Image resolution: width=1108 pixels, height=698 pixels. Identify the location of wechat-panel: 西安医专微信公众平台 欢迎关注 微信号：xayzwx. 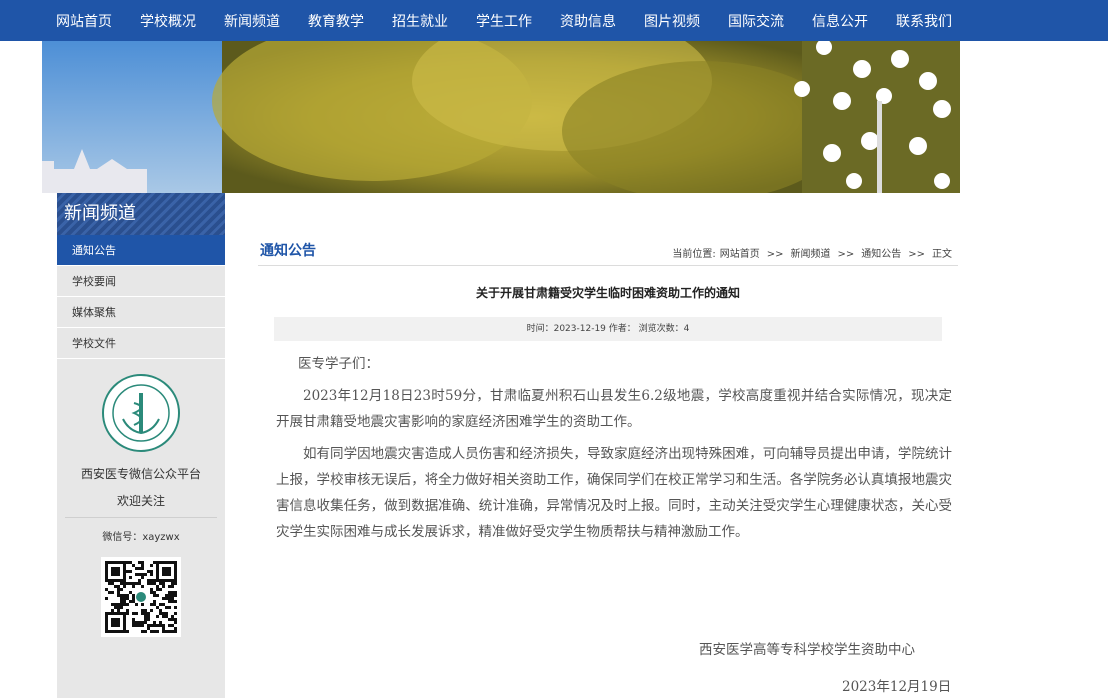
(141, 505).